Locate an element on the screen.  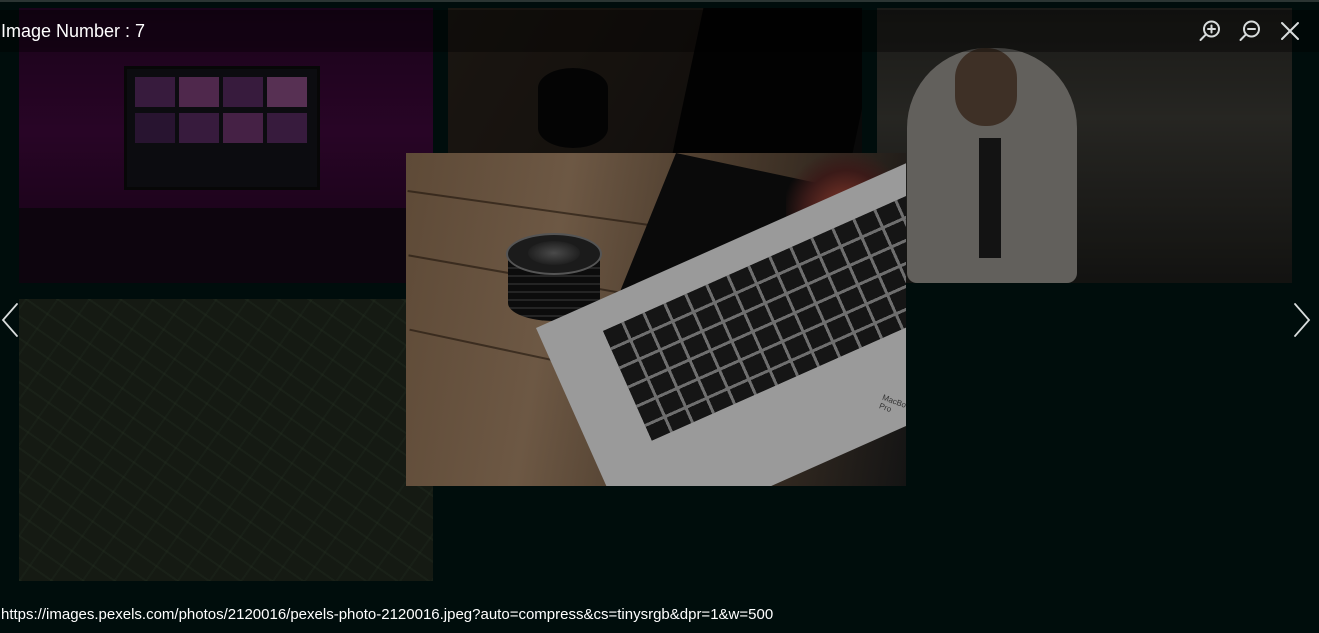
thumbnail-monitor-graphic is located at coordinates (222, 128).